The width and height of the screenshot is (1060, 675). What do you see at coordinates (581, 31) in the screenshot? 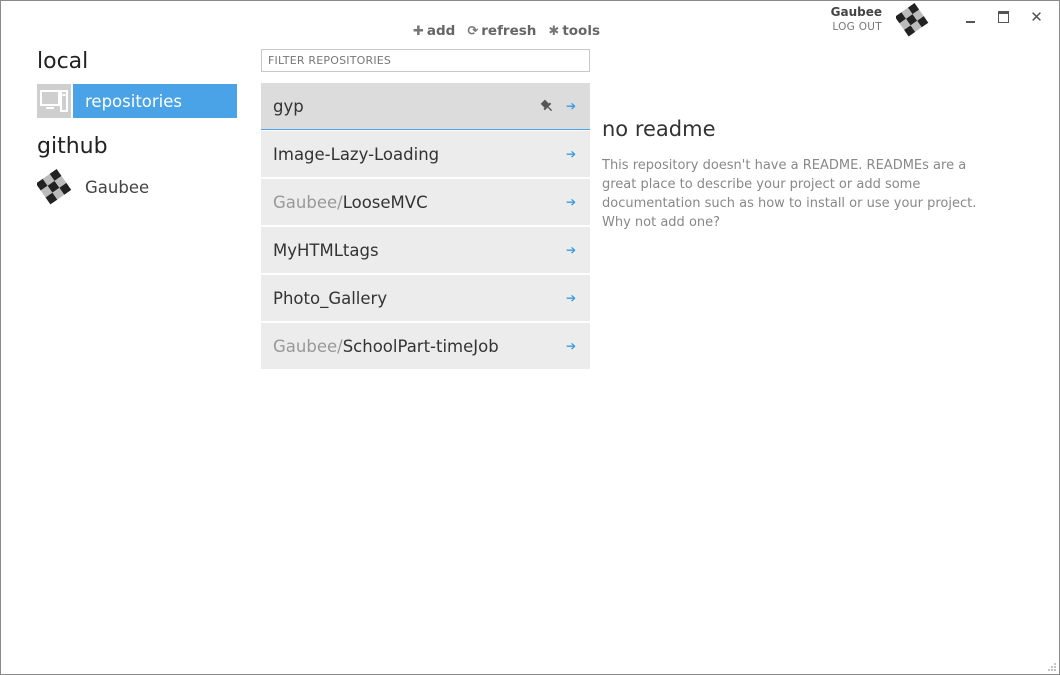
I see `tools-label: tools` at bounding box center [581, 31].